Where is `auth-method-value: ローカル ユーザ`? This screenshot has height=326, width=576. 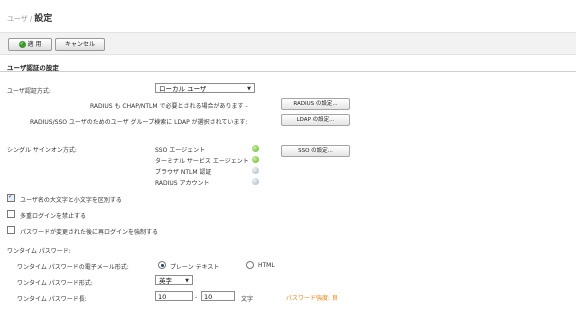
auth-method-value: ローカル ユーザ is located at coordinates (183, 89).